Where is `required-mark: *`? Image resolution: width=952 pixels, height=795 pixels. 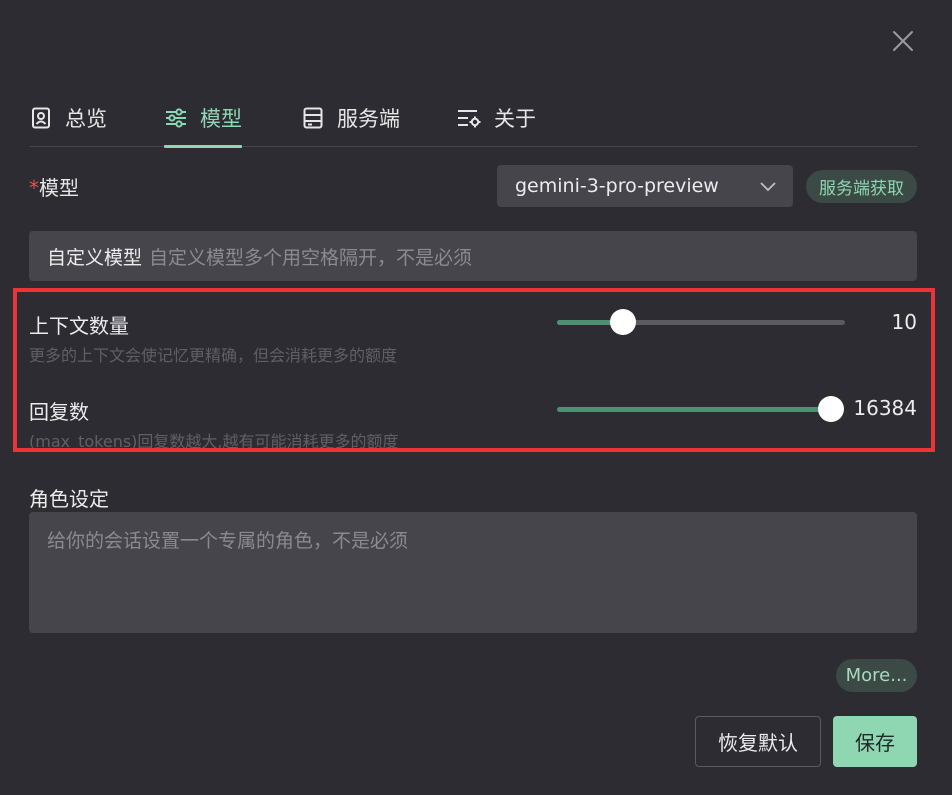 required-mark: * is located at coordinates (34, 188).